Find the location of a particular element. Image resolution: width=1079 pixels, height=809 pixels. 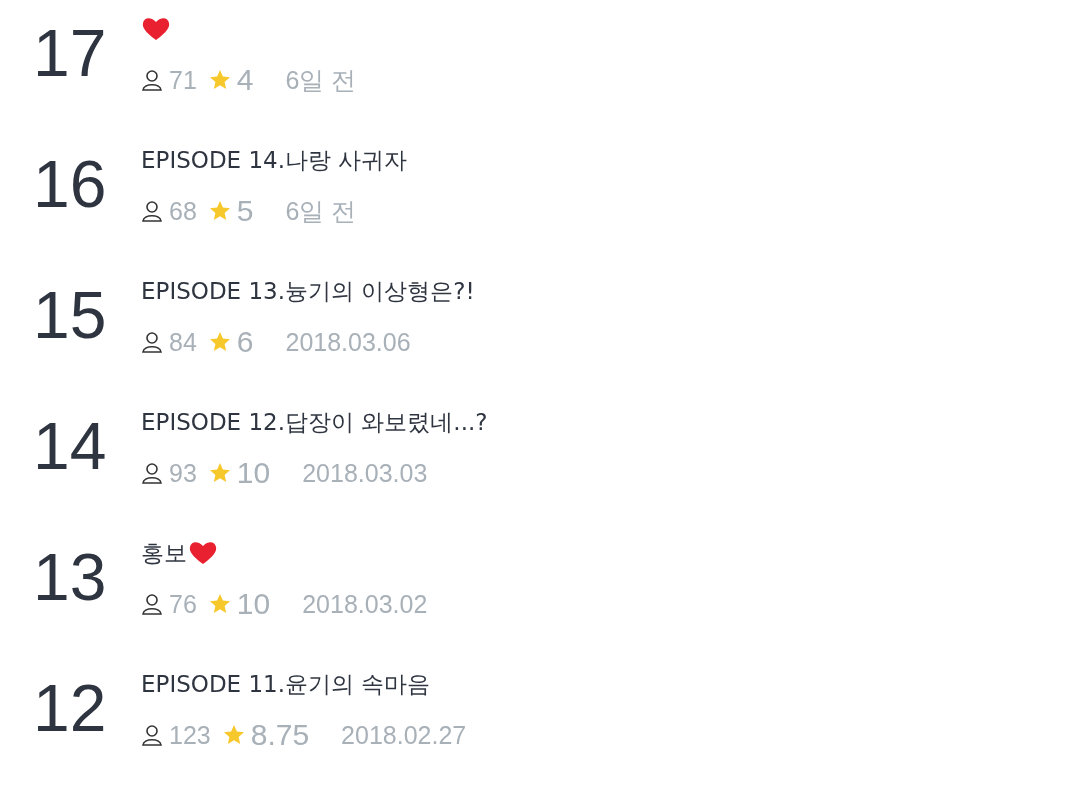

episode-number: 14 is located at coordinates (70, 443).